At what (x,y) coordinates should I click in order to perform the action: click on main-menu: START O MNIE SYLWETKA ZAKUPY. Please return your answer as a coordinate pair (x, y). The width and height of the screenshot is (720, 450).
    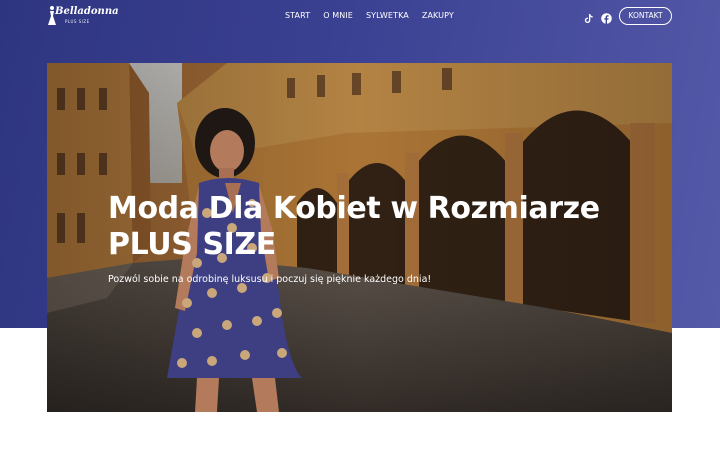
    Looking at the image, I should click on (376, 15).